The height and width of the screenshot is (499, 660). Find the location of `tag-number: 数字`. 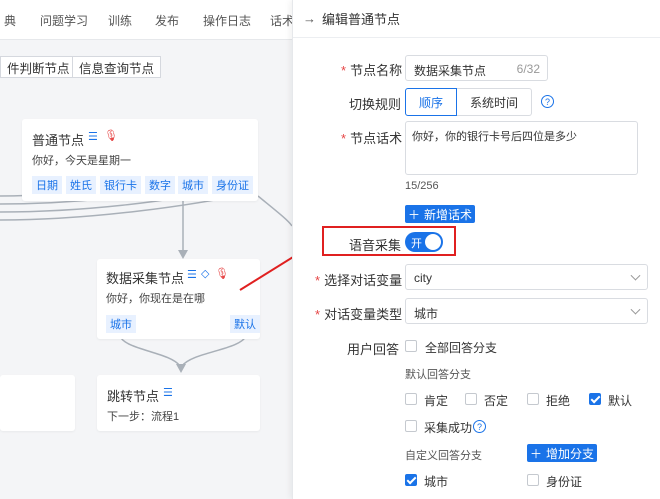

tag-number: 数字 is located at coordinates (160, 185).